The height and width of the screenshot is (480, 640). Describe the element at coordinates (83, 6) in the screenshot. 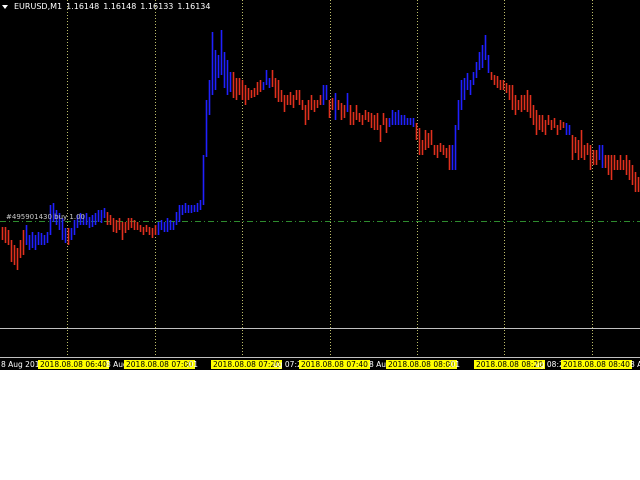

I see `open-price: 1.16148` at that location.